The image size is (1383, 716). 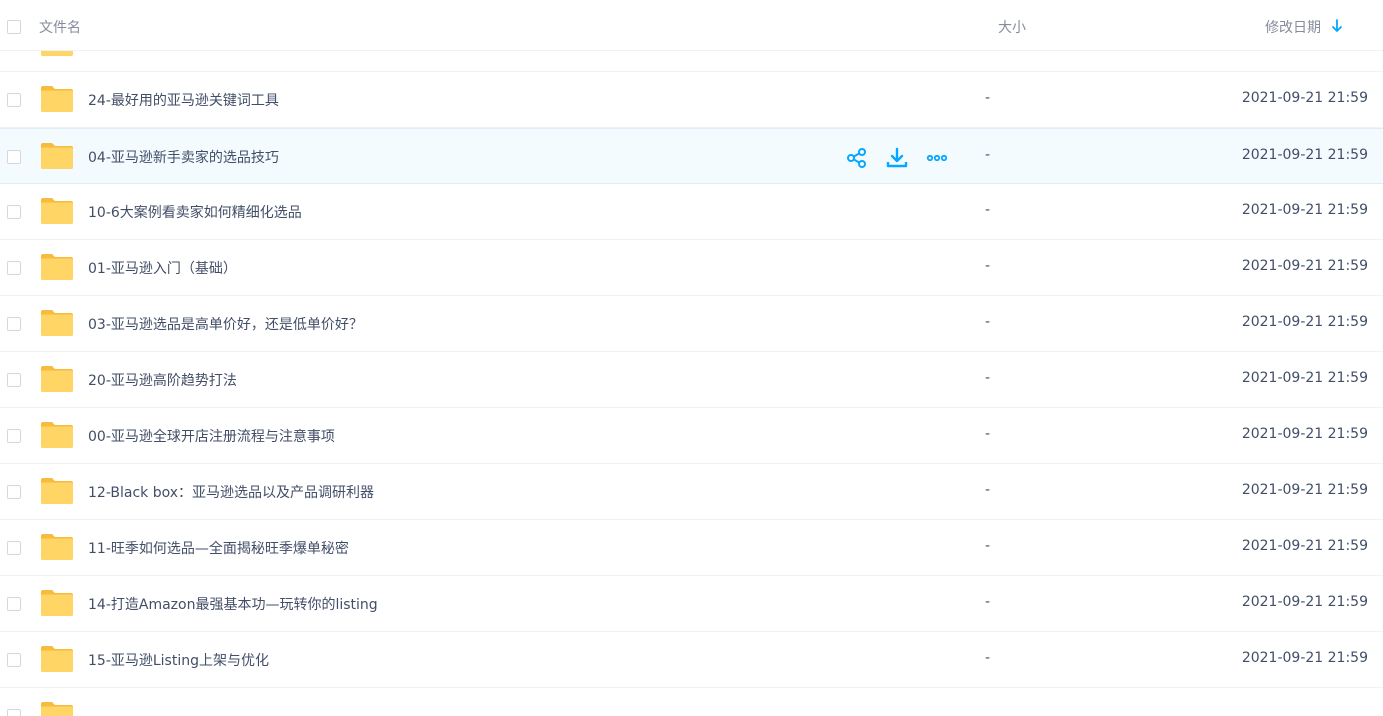 What do you see at coordinates (60, 27) in the screenshot?
I see `column-header-name: 文件名` at bounding box center [60, 27].